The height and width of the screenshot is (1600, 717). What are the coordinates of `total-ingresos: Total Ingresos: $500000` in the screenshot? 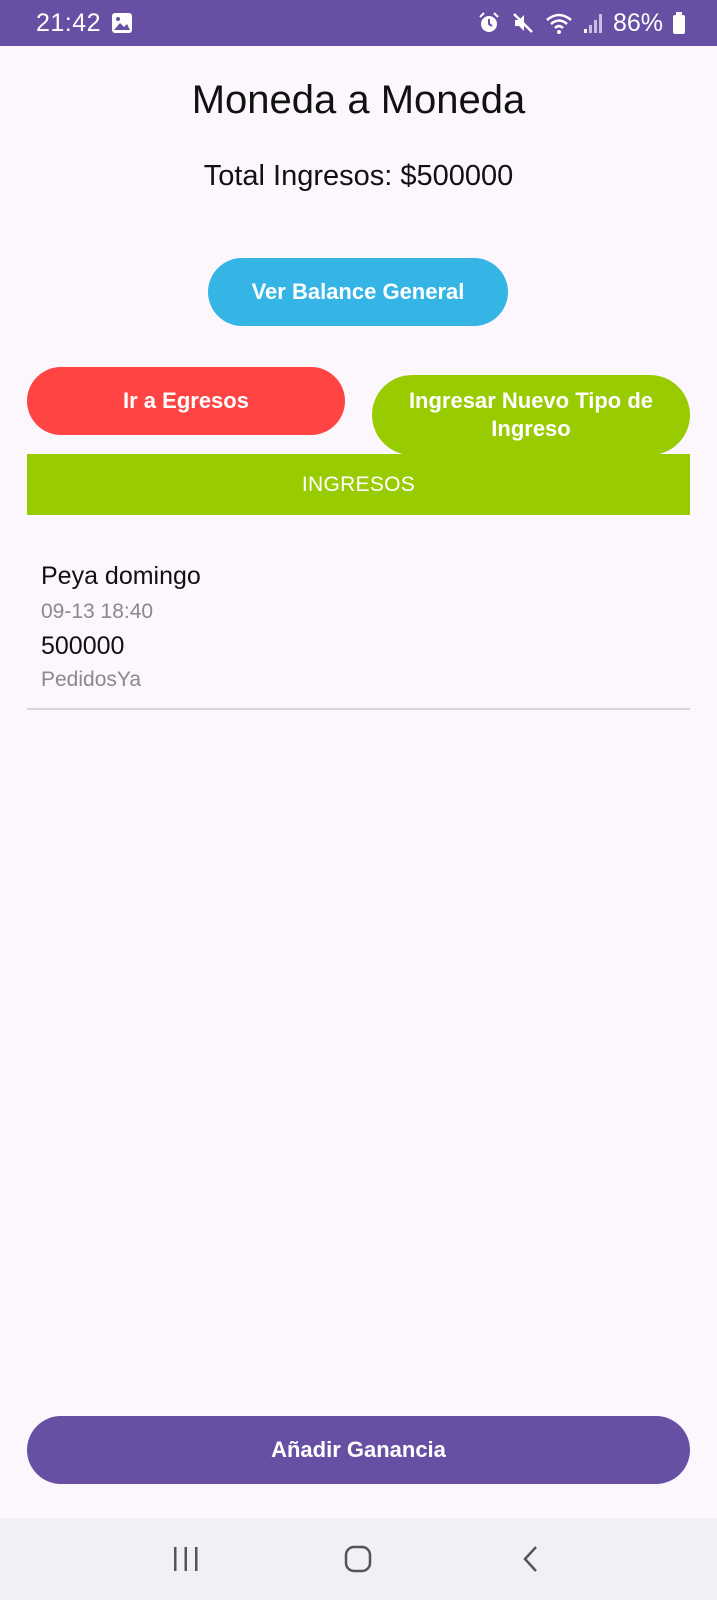 It's located at (358, 176).